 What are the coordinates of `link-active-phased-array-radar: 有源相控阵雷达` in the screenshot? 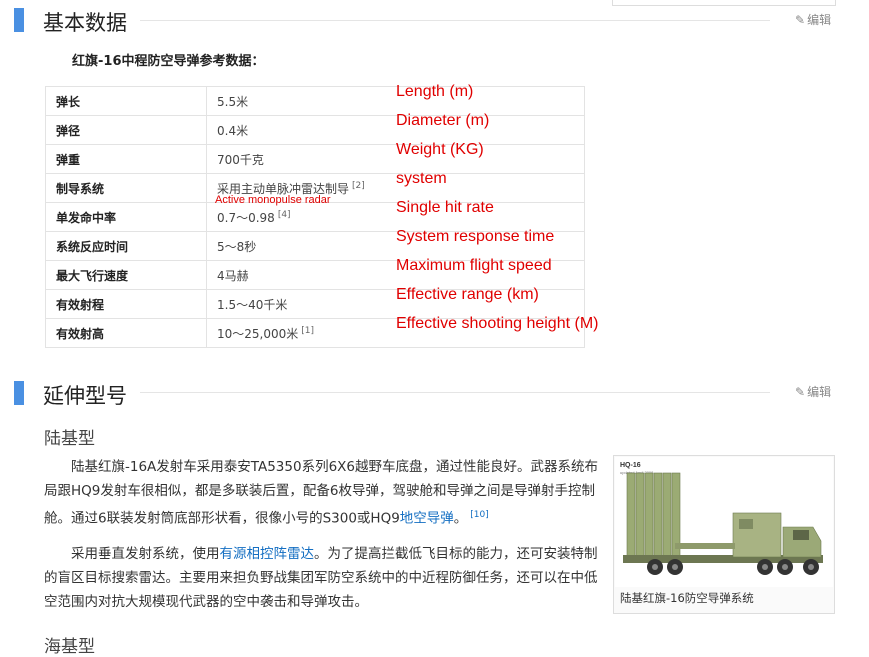 It's located at (267, 554).